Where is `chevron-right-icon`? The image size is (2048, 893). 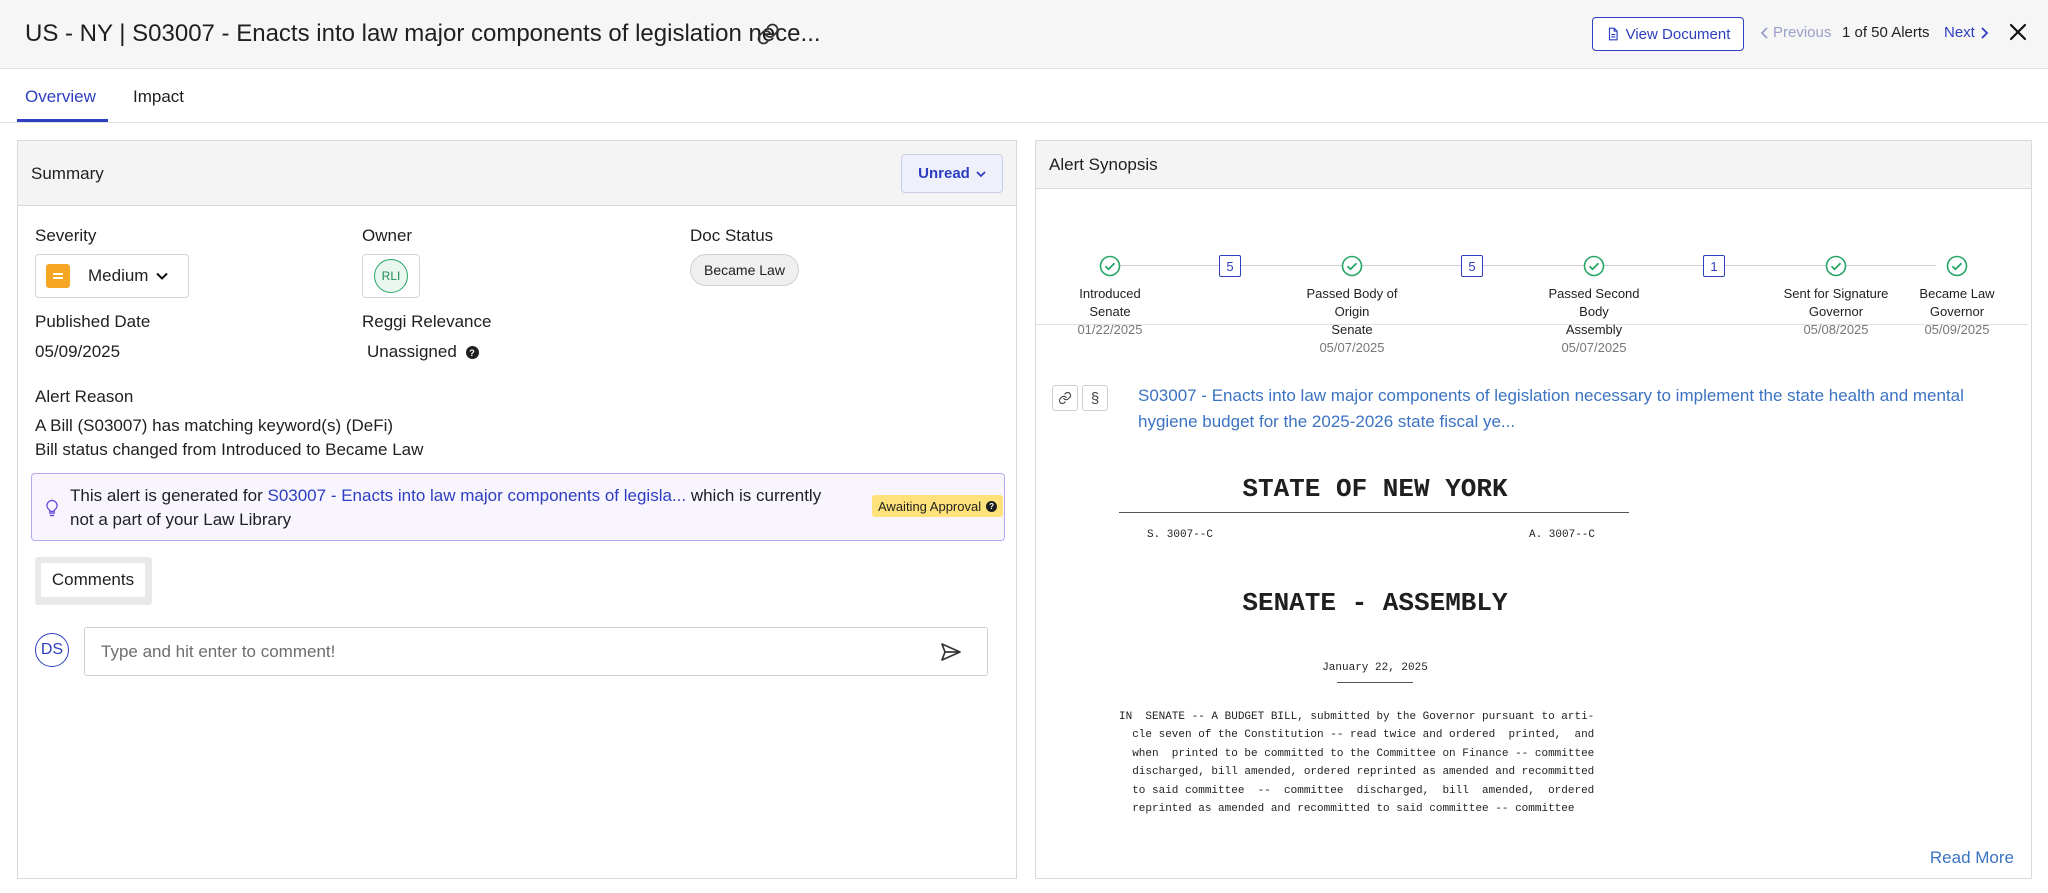 chevron-right-icon is located at coordinates (1985, 32).